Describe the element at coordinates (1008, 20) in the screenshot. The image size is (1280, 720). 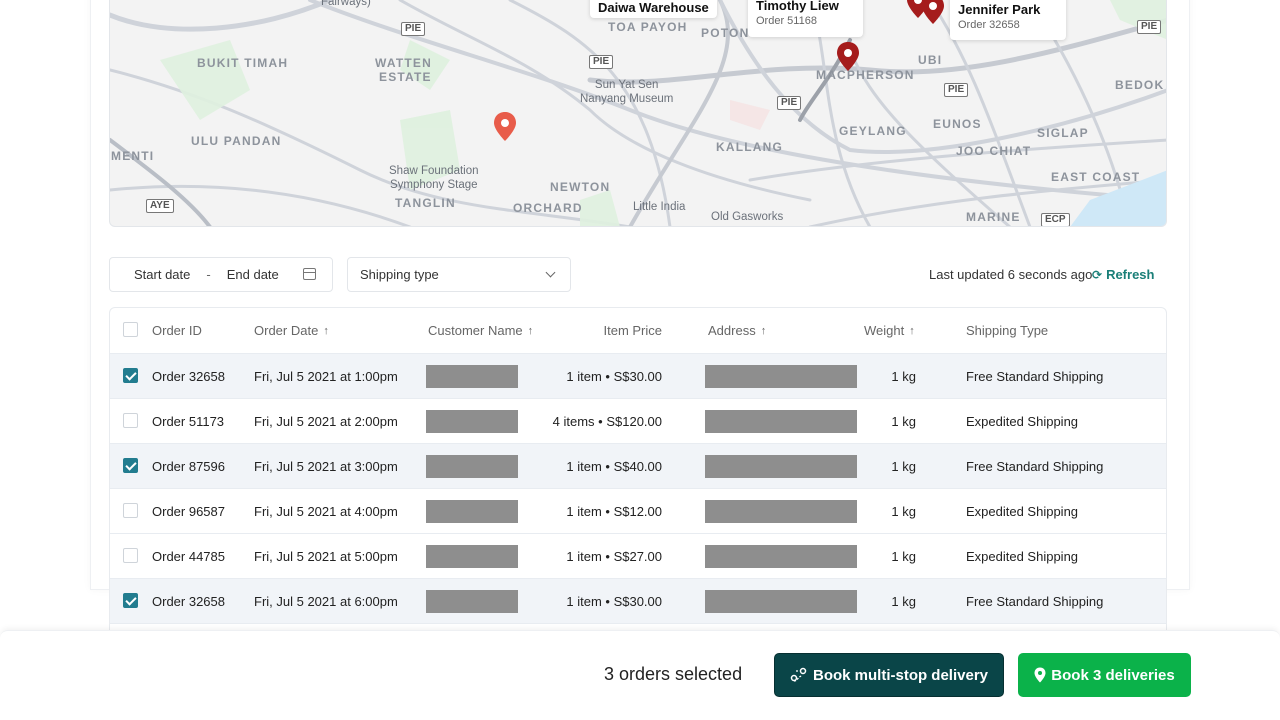
I see `map-popup-stop: Jennifer Park Order 32658` at that location.